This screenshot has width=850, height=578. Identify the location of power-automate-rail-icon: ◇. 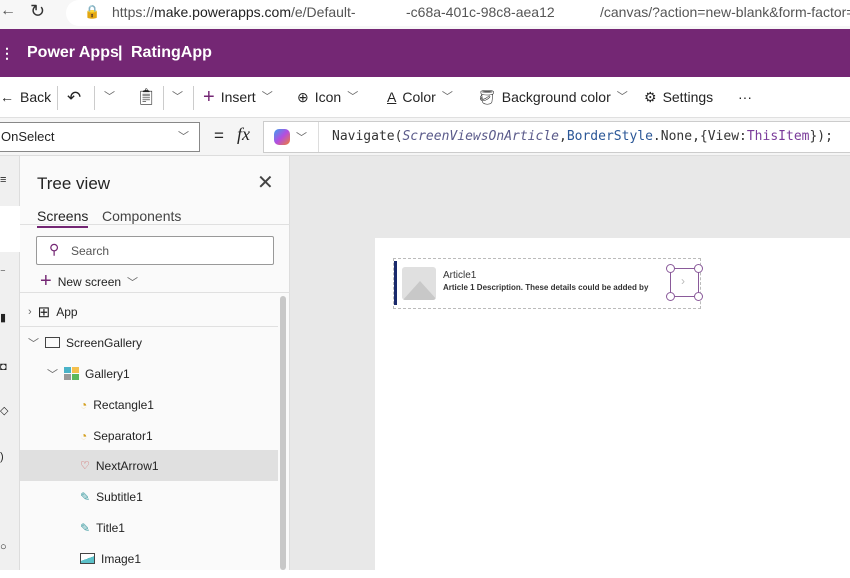
(4, 410).